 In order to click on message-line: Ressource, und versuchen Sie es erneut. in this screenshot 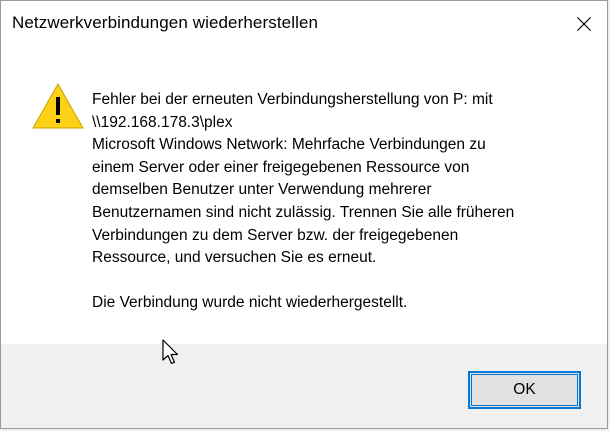, I will do `click(234, 258)`.